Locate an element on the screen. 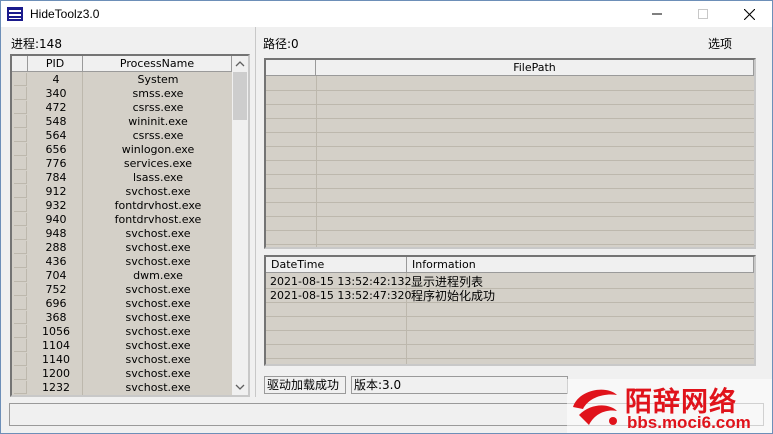 The width and height of the screenshot is (773, 434). table-row: 784 lsass.exe is located at coordinates (123, 178).